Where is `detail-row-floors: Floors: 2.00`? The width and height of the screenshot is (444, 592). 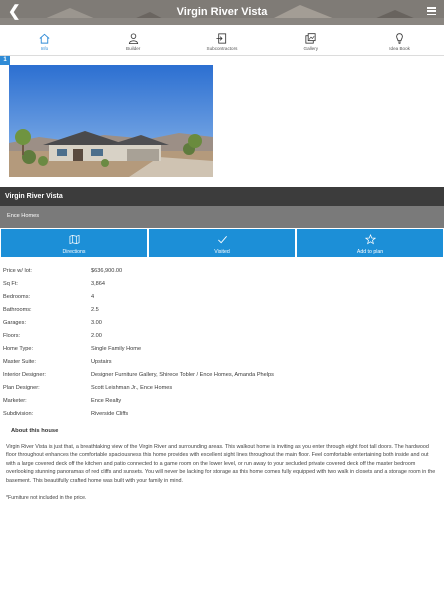
detail-row-floors: Floors: 2.00 is located at coordinates (218, 336).